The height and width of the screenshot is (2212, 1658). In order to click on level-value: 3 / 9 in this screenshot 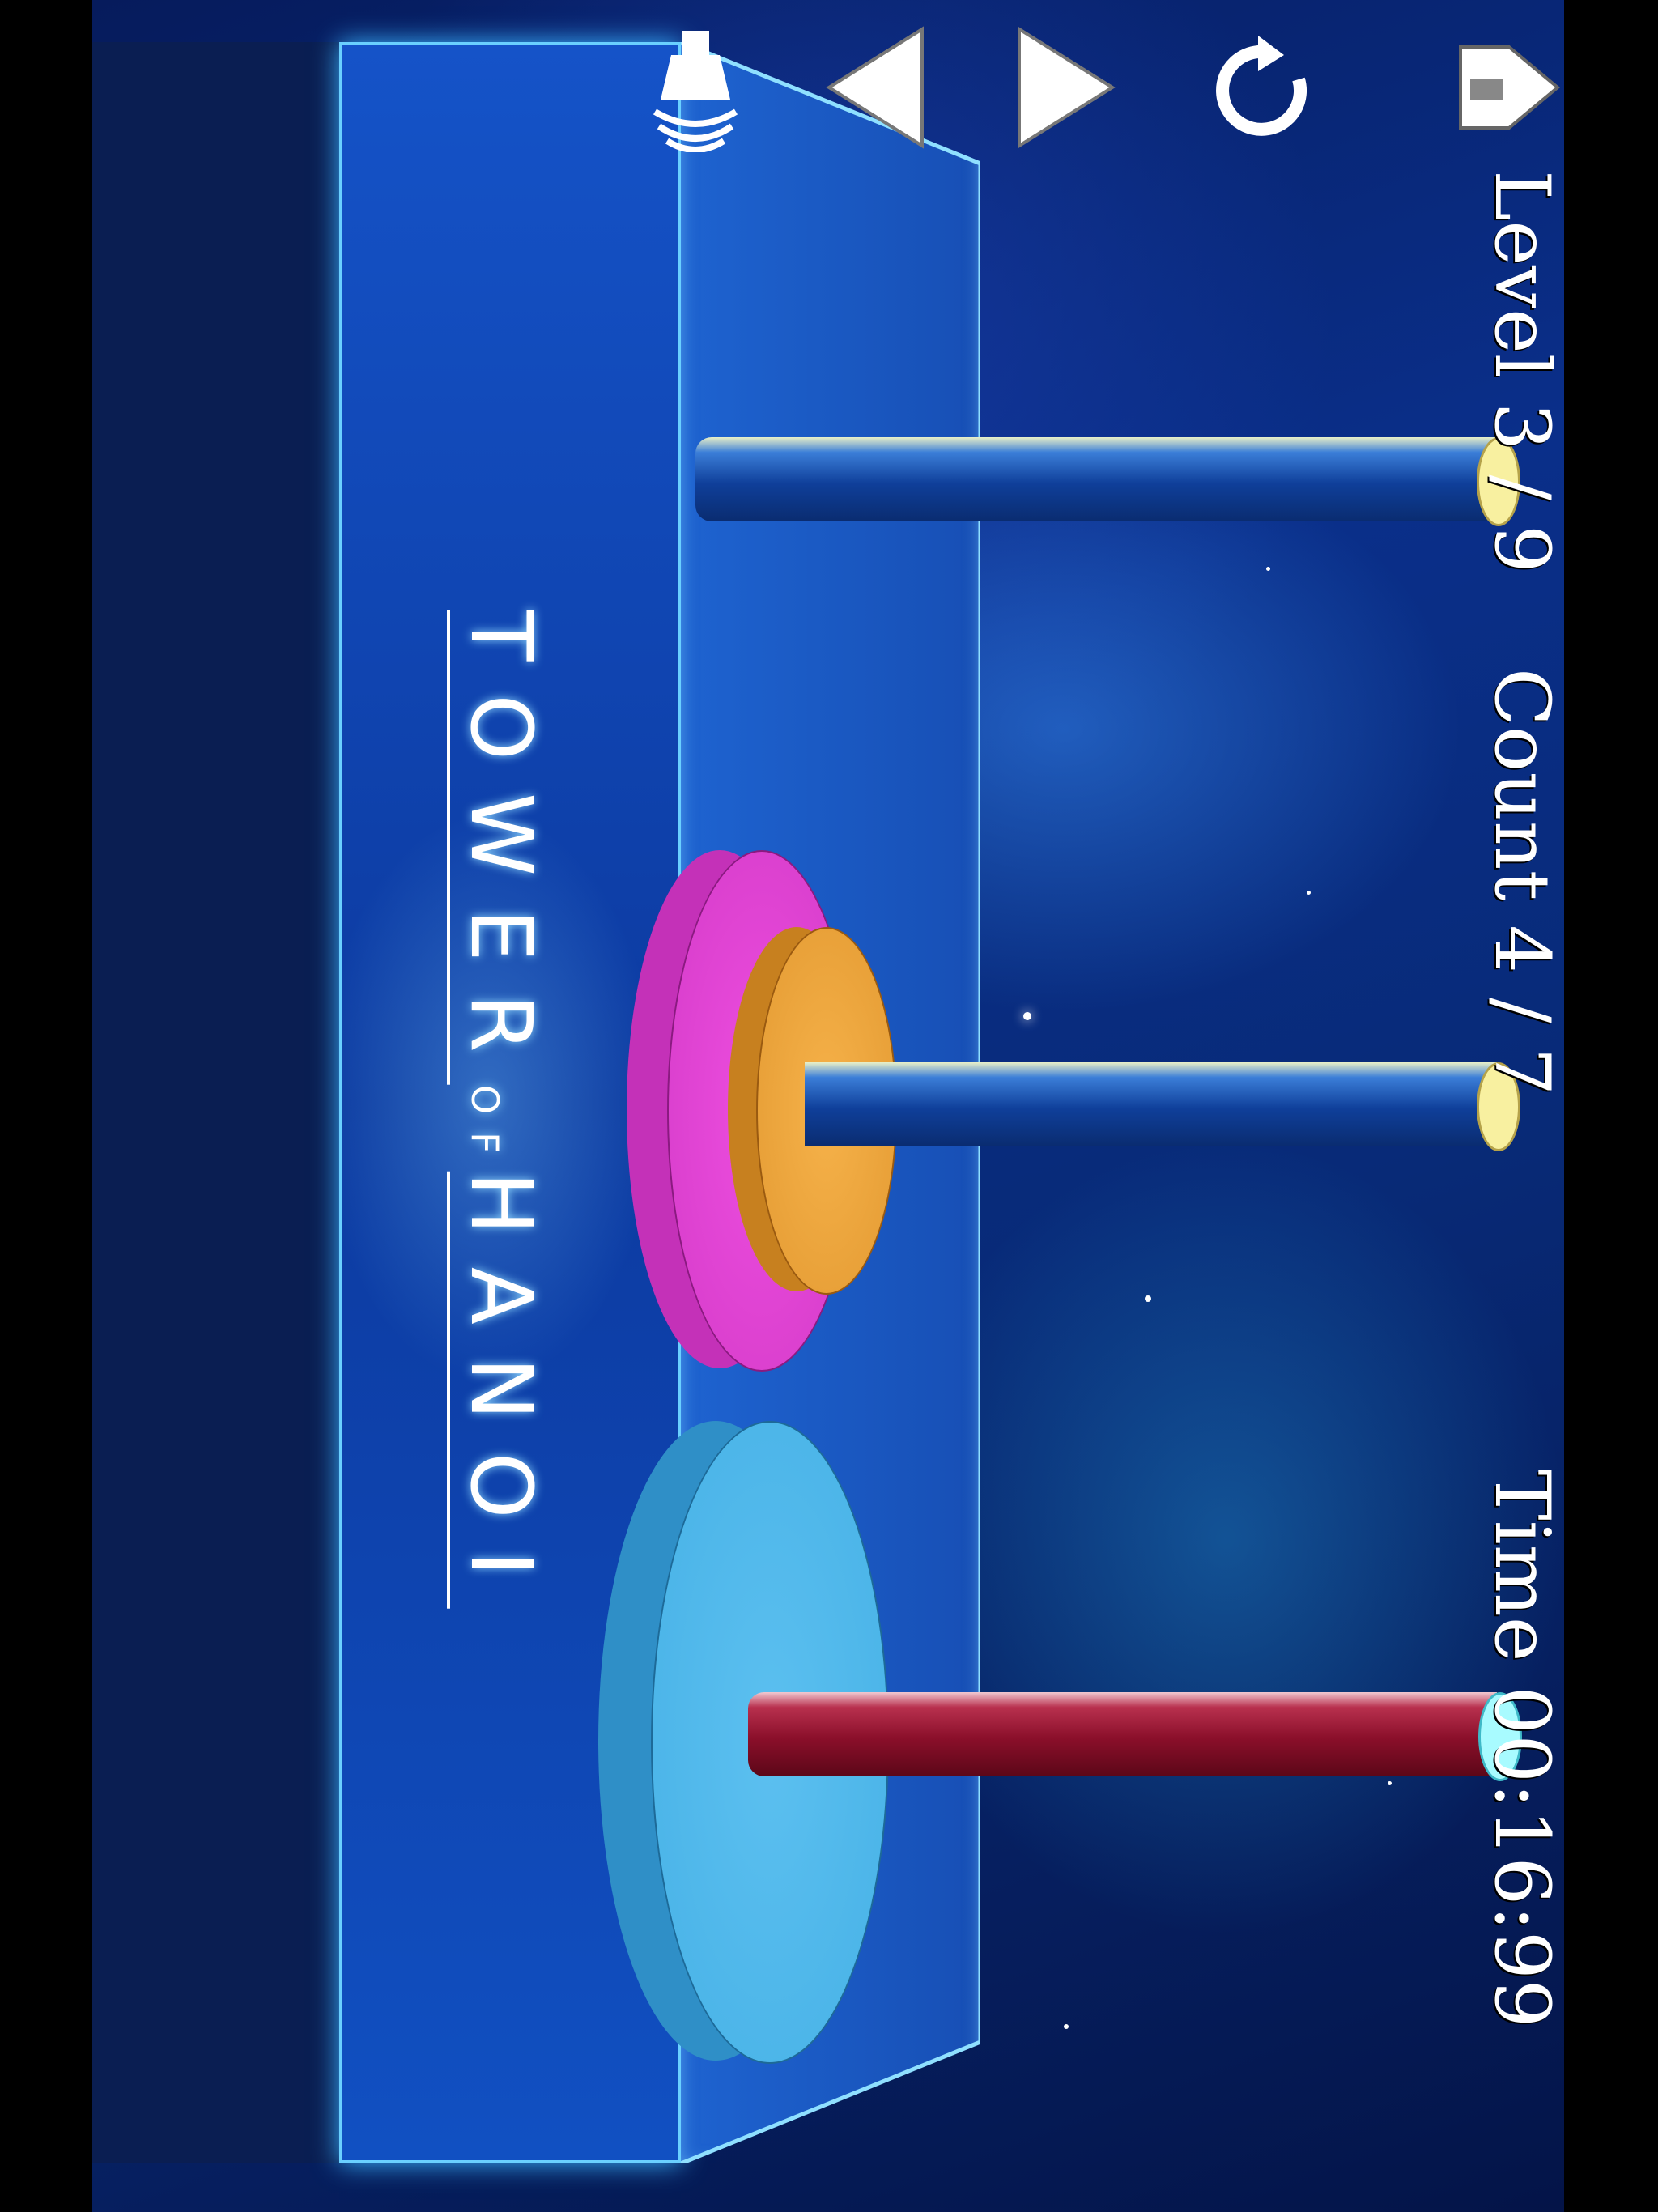, I will do `click(1520, 488)`.